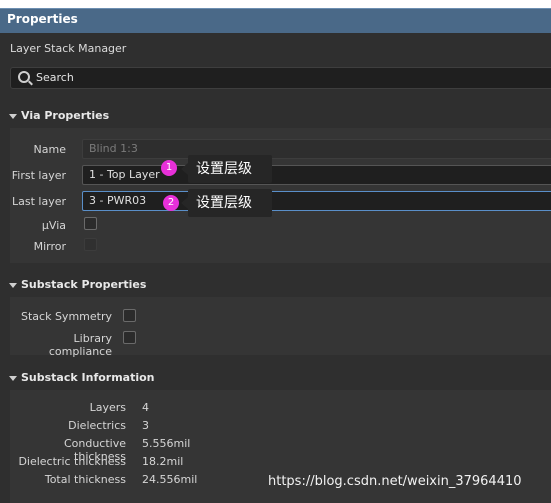 This screenshot has width=551, height=503. I want to click on substack-information-title: Substack Information, so click(88, 377).